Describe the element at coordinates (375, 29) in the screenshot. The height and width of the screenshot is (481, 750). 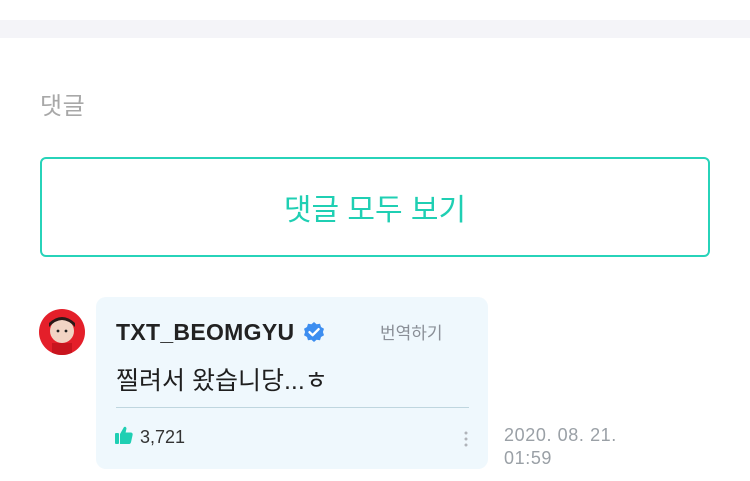
I see `separator-strip` at that location.